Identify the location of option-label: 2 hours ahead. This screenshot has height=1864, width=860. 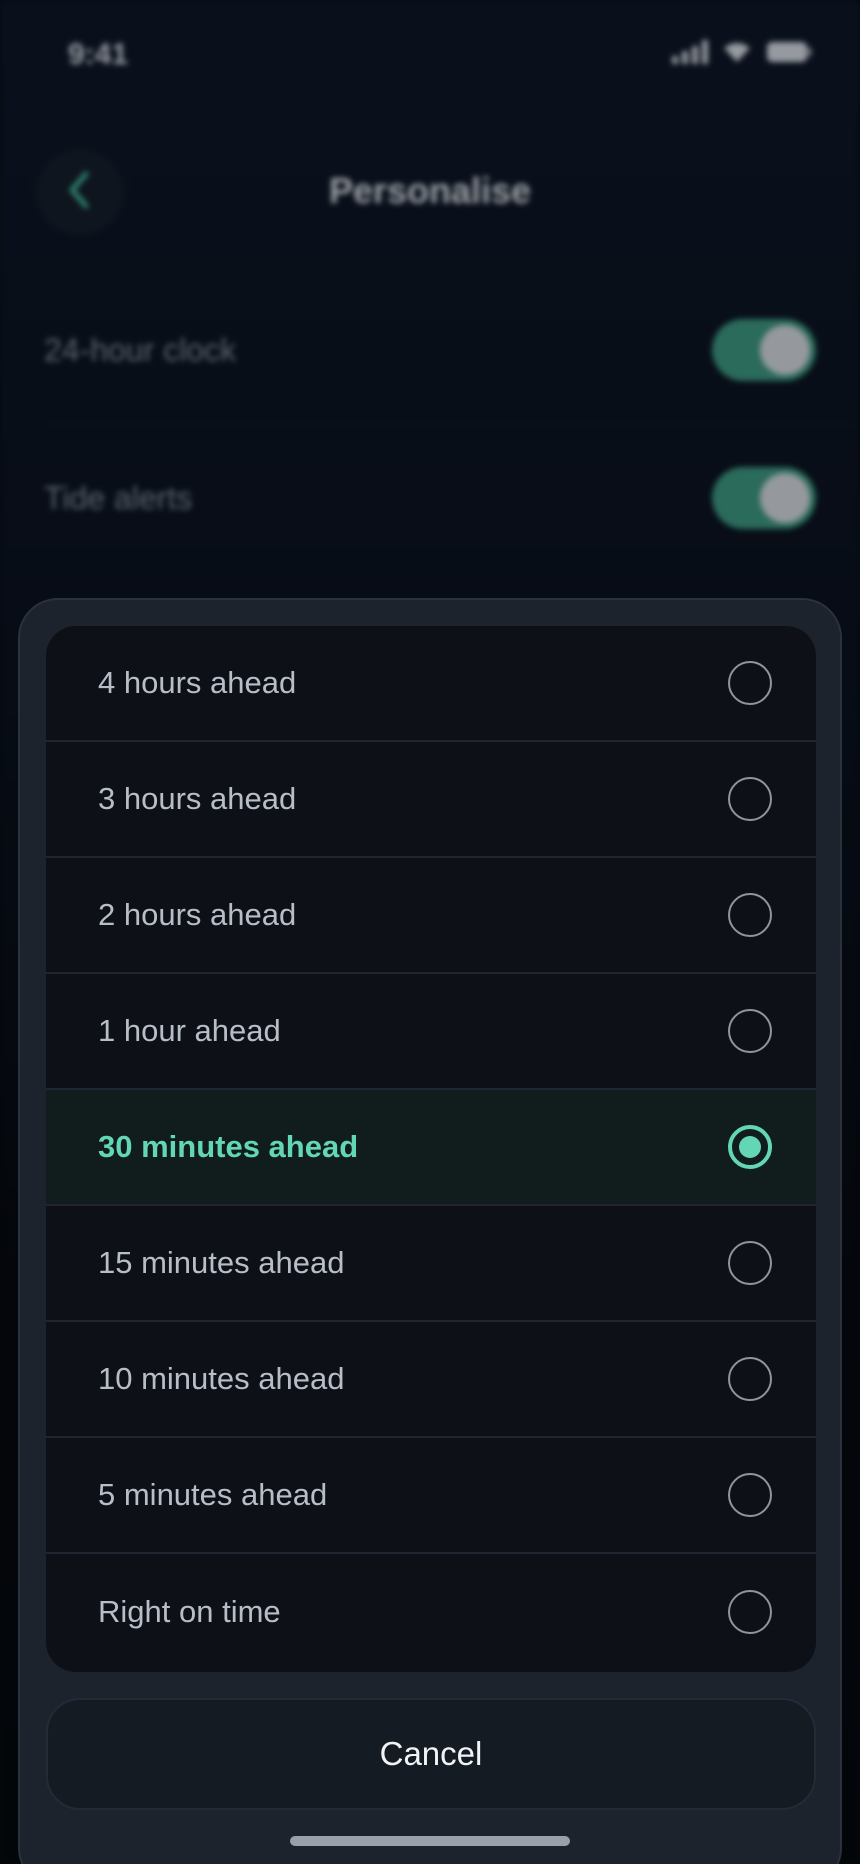
(197, 914).